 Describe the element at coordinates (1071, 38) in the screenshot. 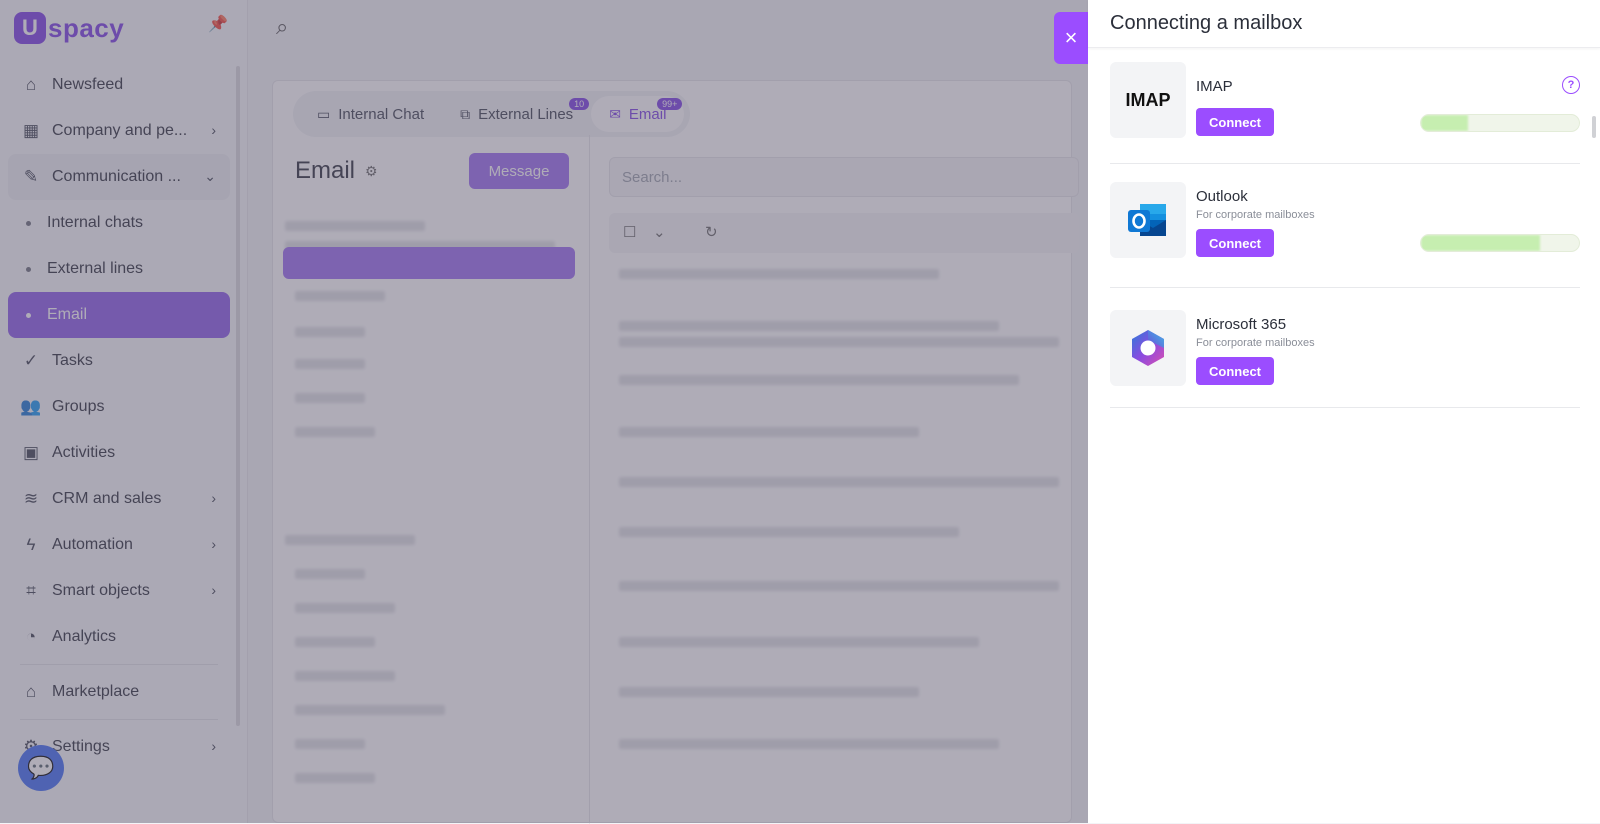

I see `close-button: ×` at that location.